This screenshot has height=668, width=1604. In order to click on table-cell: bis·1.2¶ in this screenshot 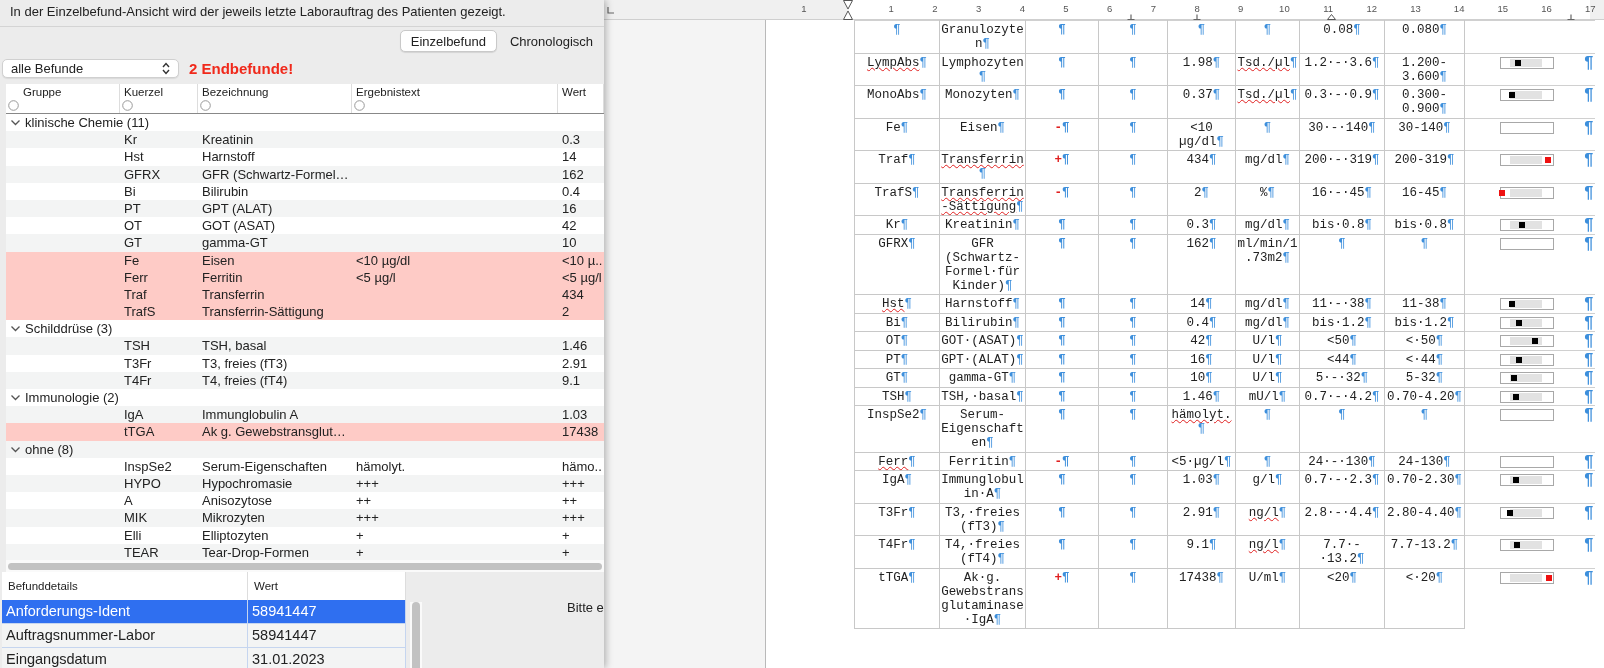, I will do `click(1424, 322)`.